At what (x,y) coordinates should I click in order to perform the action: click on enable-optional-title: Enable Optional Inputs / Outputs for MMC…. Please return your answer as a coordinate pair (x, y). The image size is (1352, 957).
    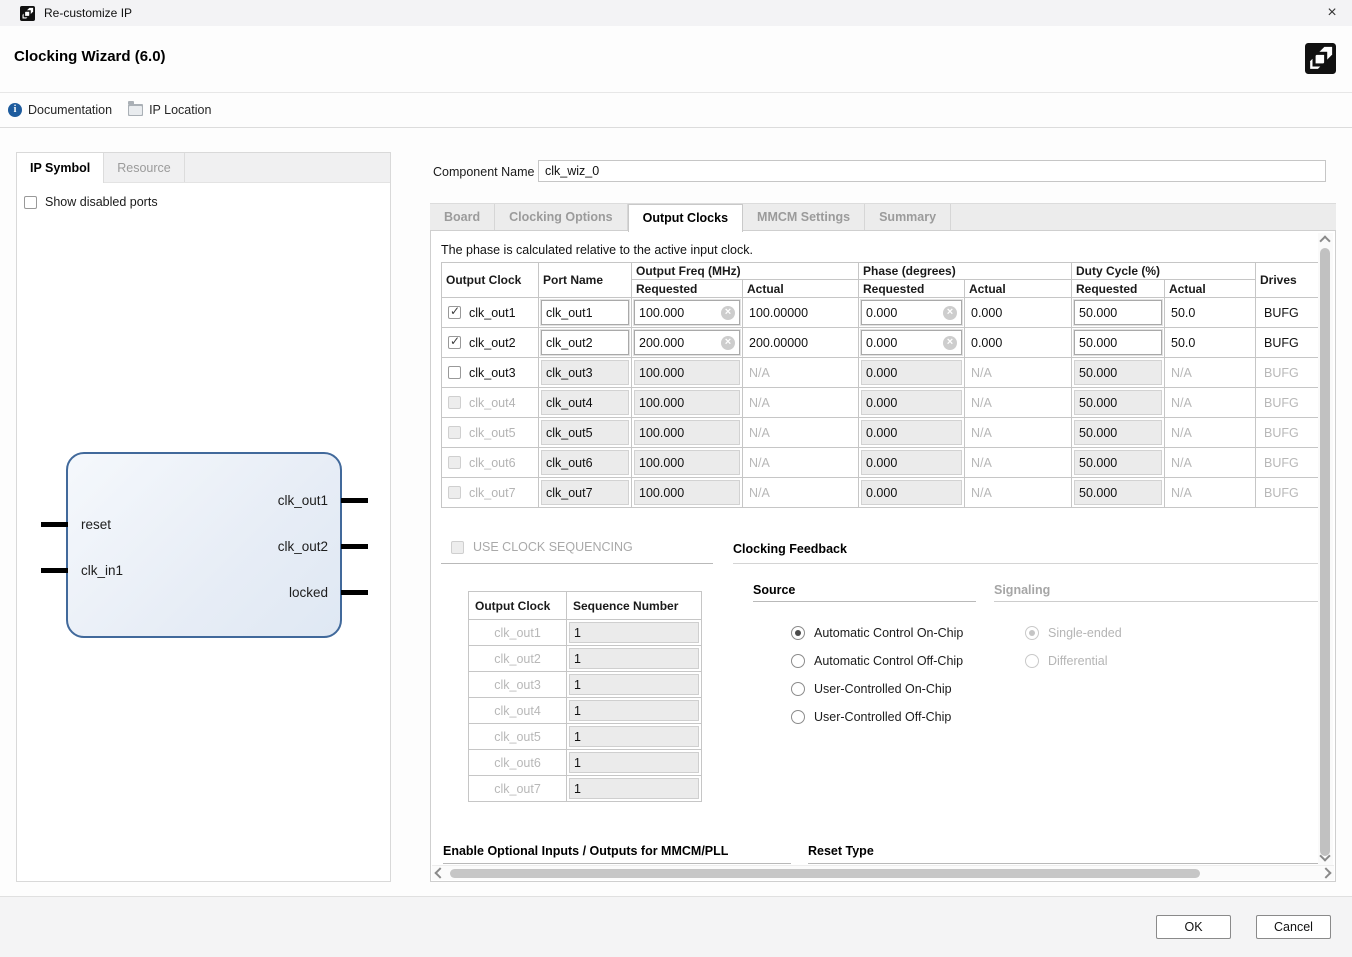
    Looking at the image, I should click on (586, 851).